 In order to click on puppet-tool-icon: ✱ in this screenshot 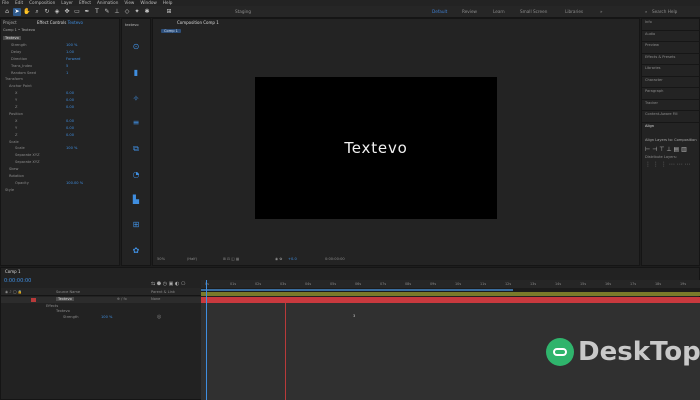, I will do `click(147, 12)`.